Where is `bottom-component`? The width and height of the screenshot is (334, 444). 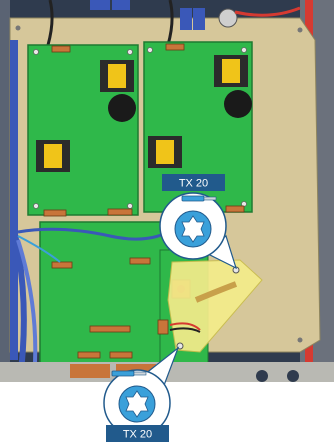 bottom-component is located at coordinates (90, 371).